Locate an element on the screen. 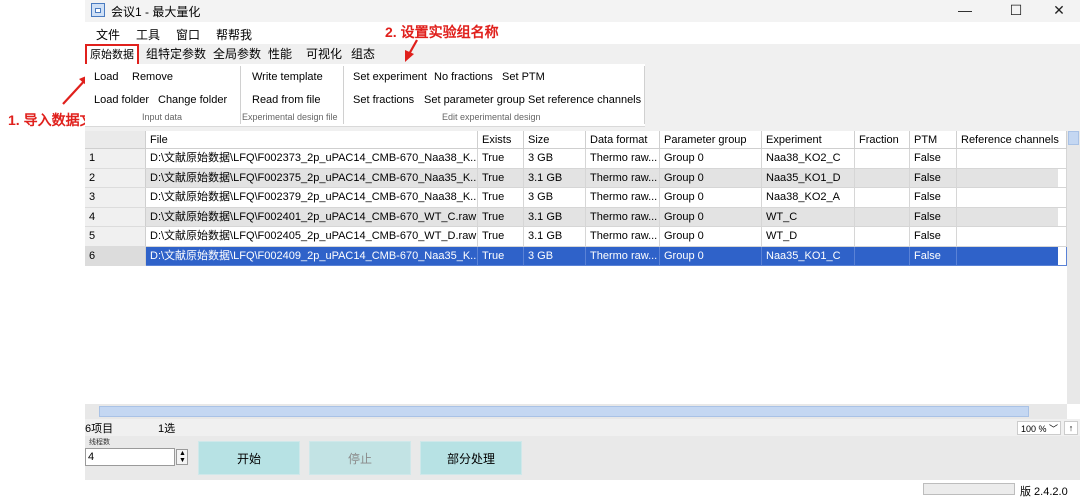 The image size is (1080, 500). column-header-exists: Exists is located at coordinates (501, 140).